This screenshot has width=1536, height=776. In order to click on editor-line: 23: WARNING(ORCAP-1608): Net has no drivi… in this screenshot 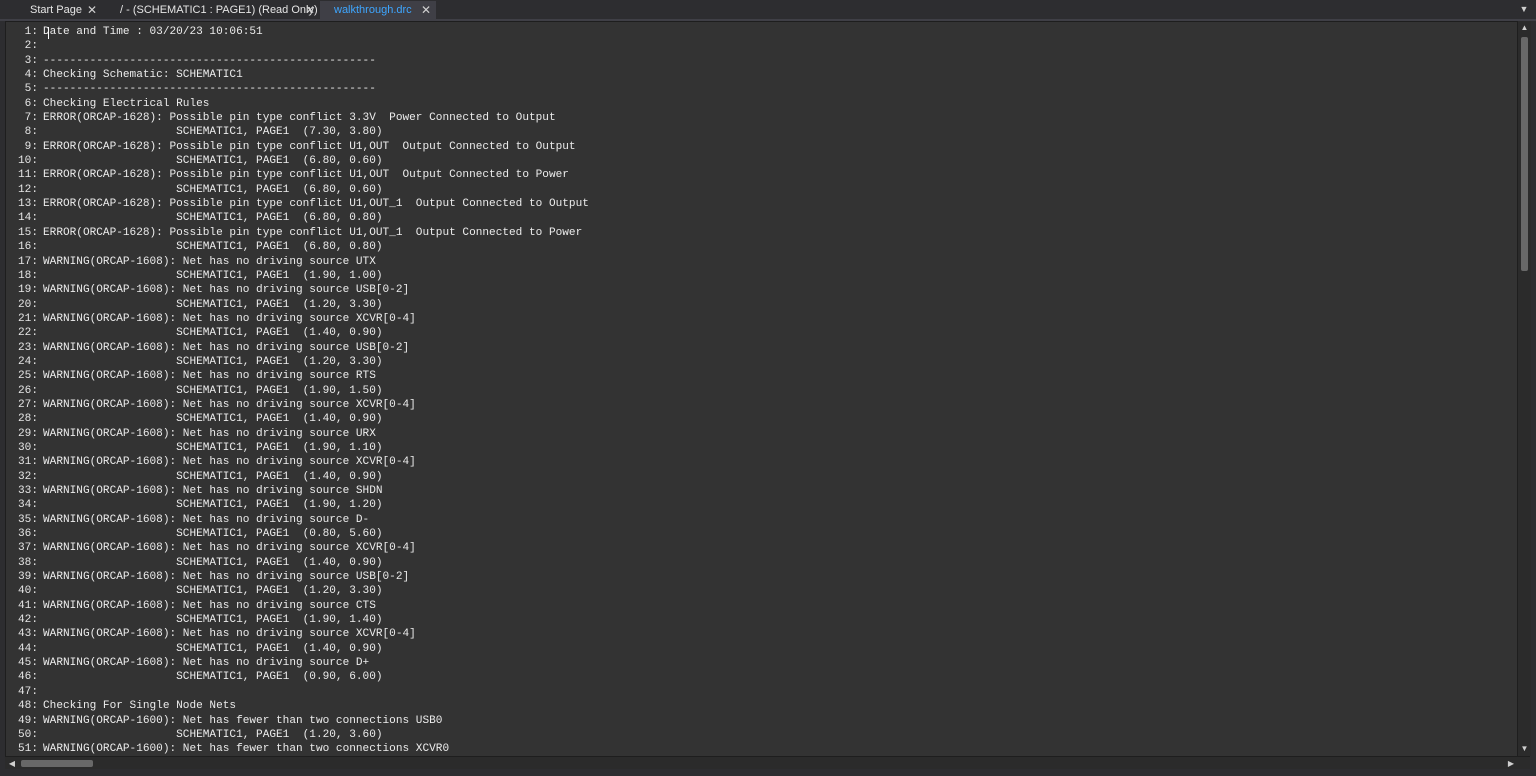, I will do `click(764, 348)`.